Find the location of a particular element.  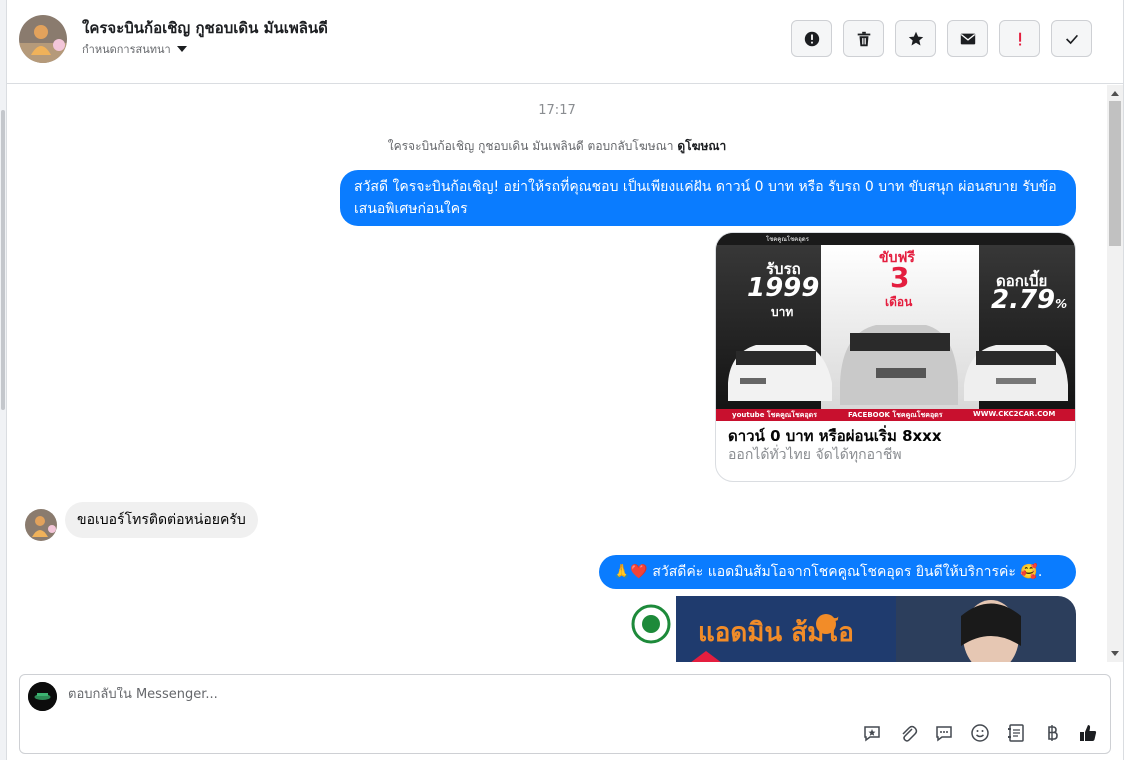

saved-replies-icon is located at coordinates (944, 734).